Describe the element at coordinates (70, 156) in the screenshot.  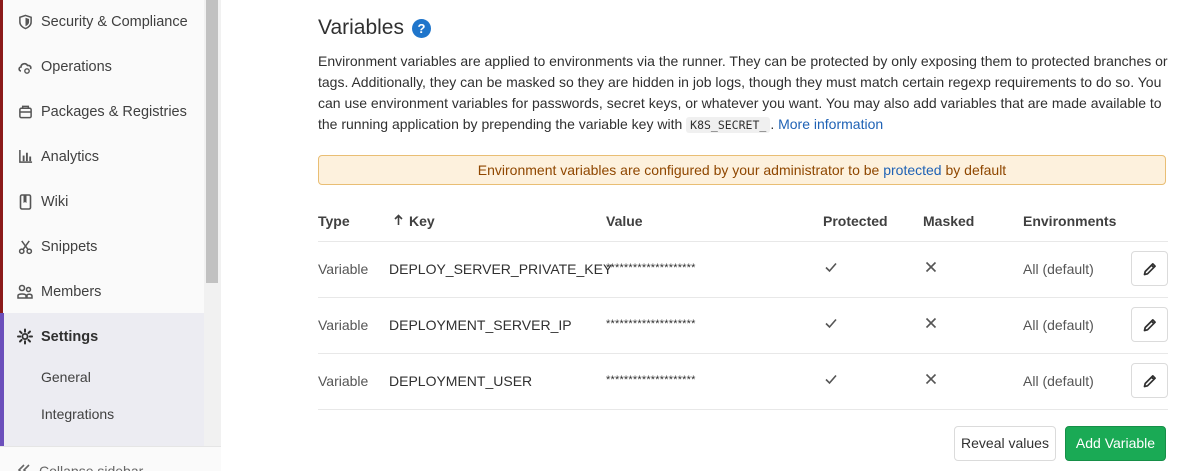
I see `sidebar-item-label: Analytics` at that location.